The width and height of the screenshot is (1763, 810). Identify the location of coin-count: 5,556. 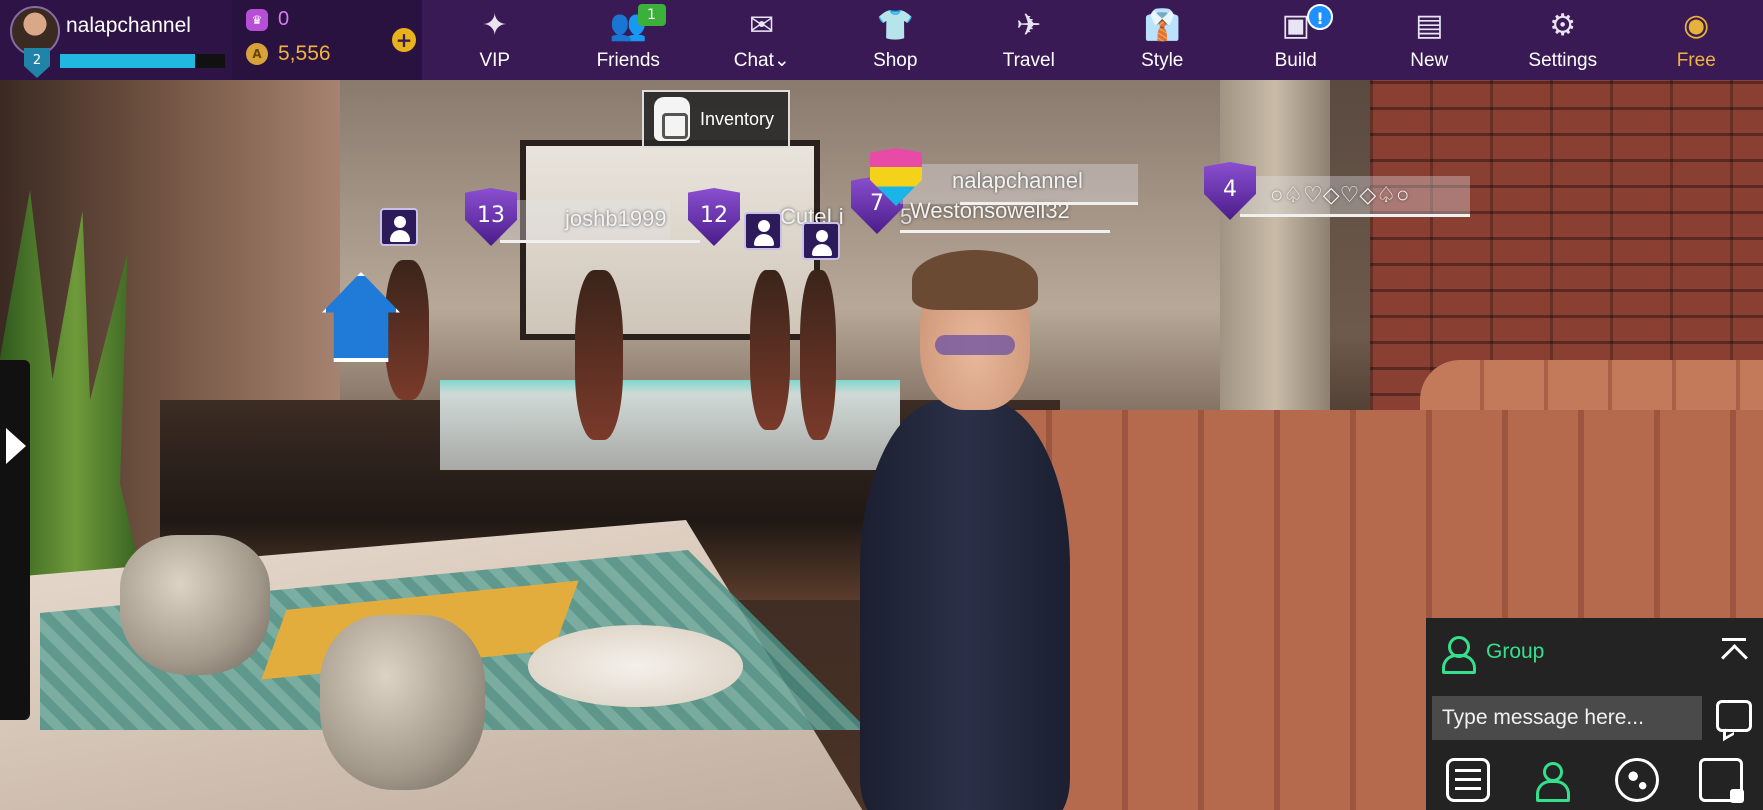
(304, 53).